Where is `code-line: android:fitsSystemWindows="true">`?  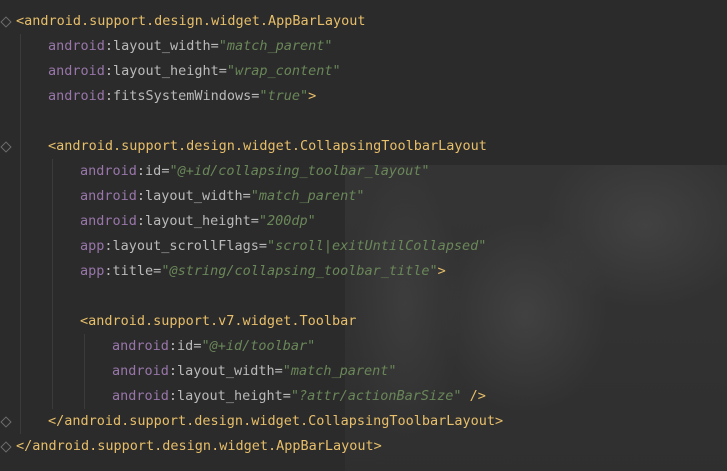 code-line: android:fitsSystemWindows="true"> is located at coordinates (182, 96).